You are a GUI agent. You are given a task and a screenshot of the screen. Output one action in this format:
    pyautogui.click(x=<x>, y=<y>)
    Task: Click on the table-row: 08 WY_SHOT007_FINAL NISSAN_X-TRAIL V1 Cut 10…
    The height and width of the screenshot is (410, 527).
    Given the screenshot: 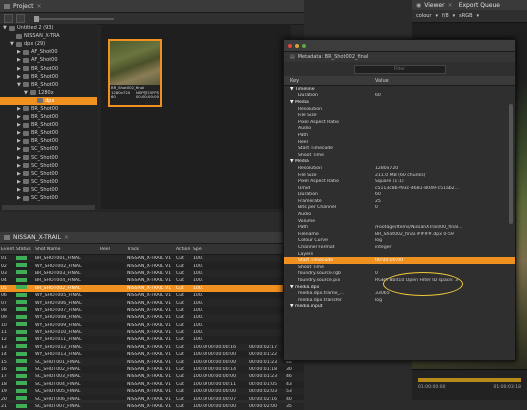 What is the action you would take?
    pyautogui.click(x=152, y=310)
    